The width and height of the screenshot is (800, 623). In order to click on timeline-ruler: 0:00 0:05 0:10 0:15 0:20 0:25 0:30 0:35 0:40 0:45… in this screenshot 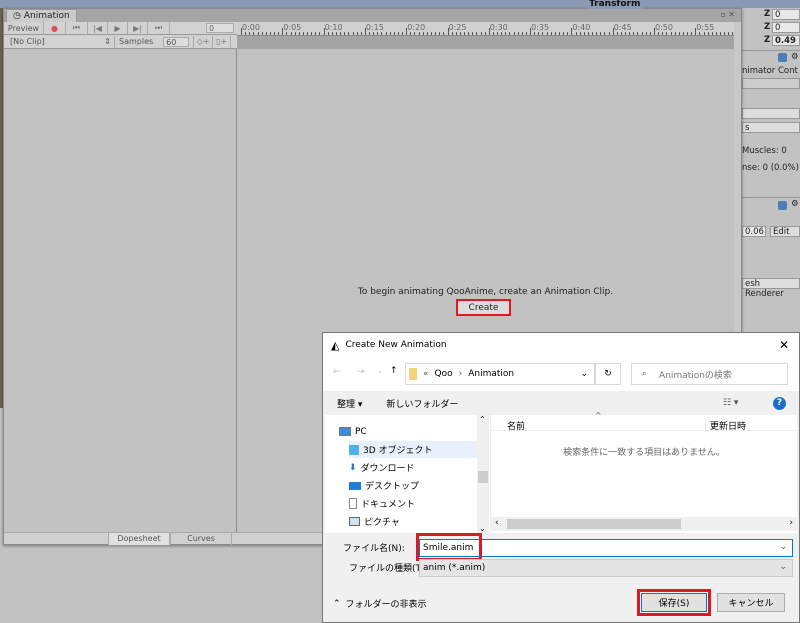, I will do `click(485, 29)`.